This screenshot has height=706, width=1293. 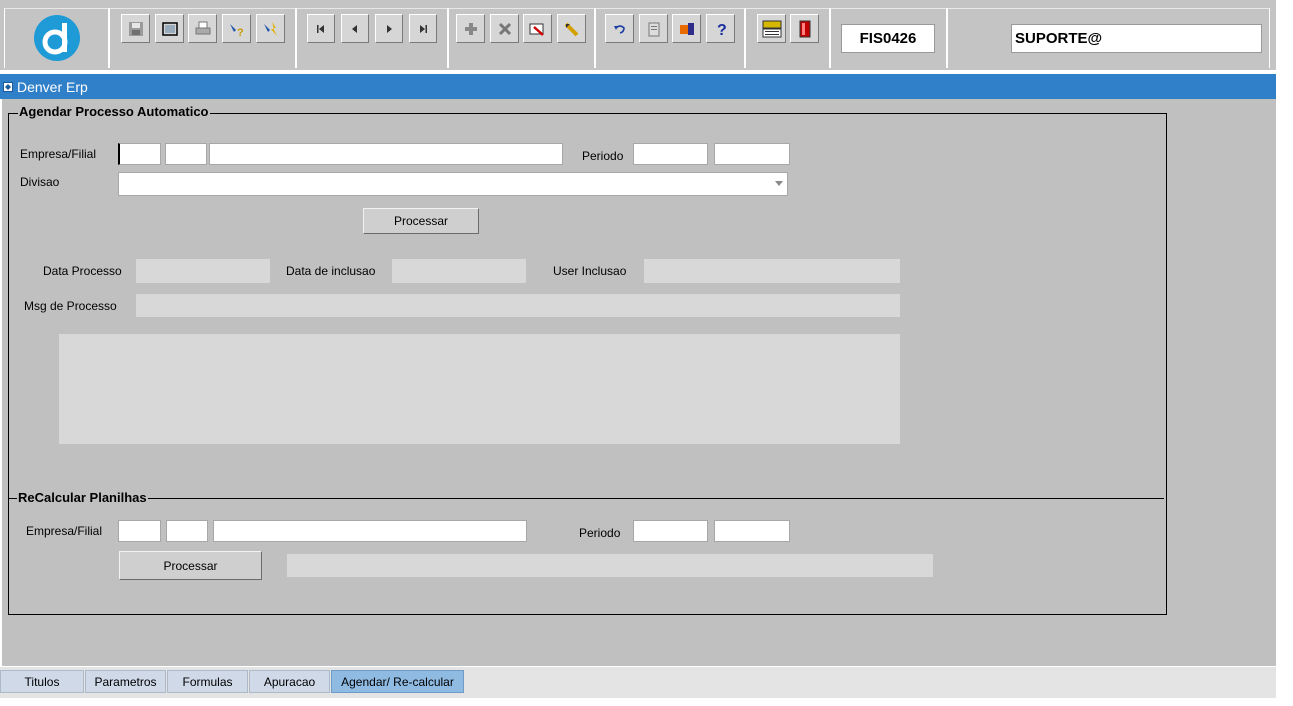 I want to click on exit-icon, so click(x=804, y=28).